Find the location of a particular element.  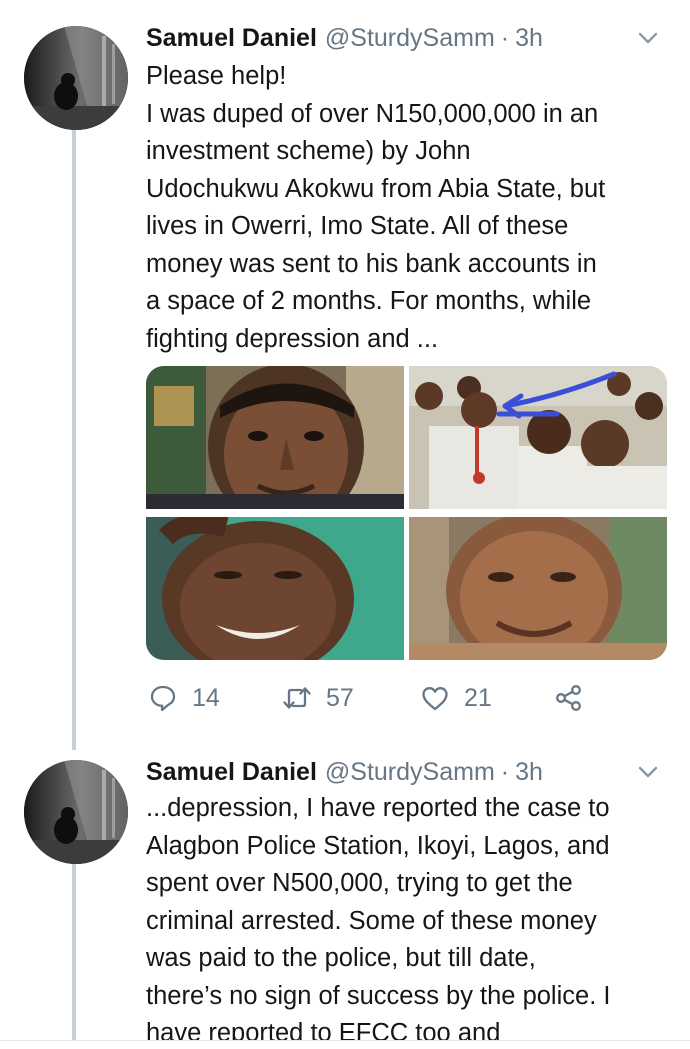

reply-count: 14 is located at coordinates (206, 697).